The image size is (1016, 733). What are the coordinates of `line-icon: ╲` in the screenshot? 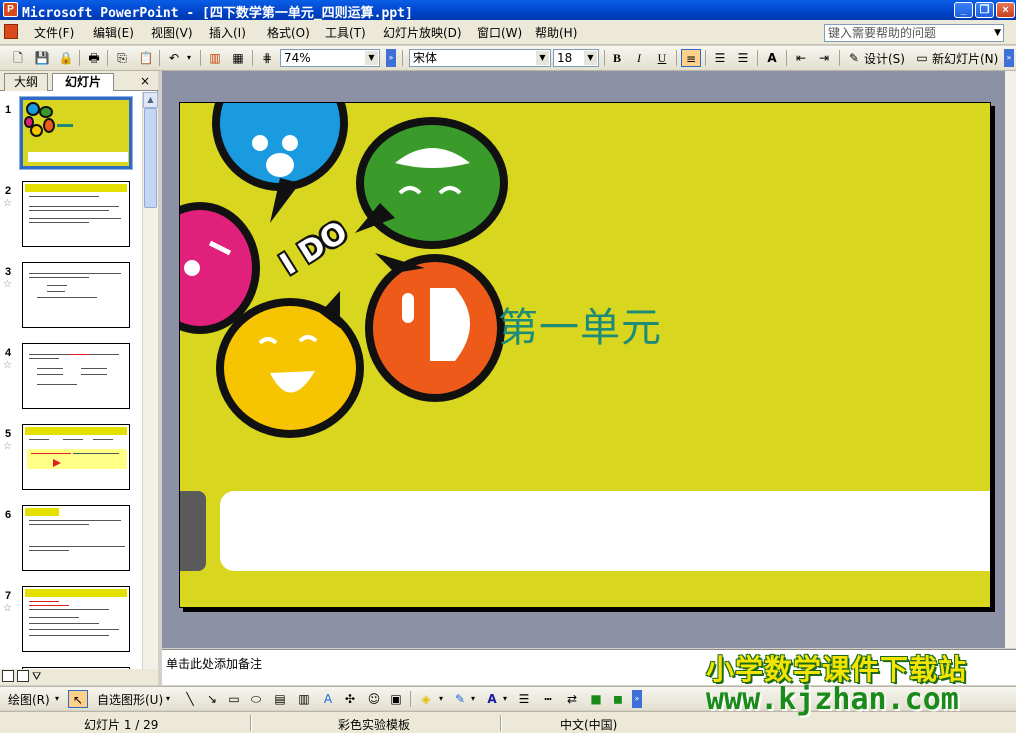 It's located at (190, 699).